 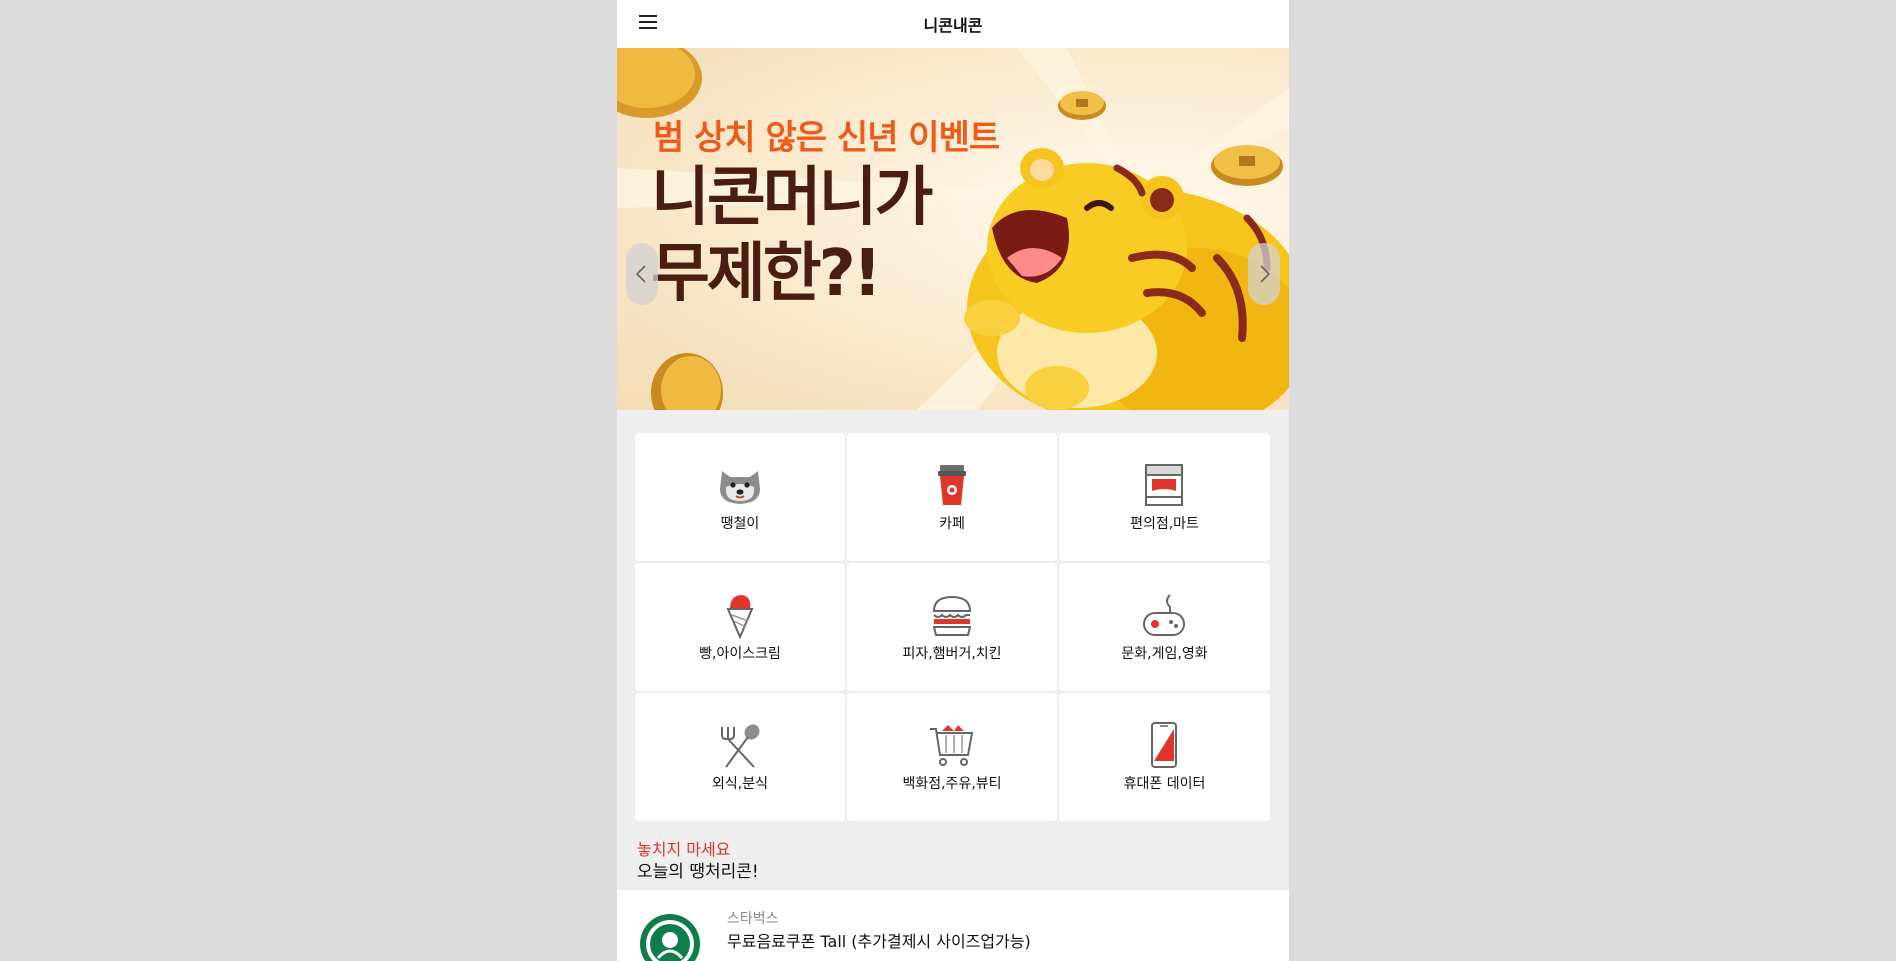 I want to click on category-ddaengcheol: 땡철이, so click(x=740, y=497).